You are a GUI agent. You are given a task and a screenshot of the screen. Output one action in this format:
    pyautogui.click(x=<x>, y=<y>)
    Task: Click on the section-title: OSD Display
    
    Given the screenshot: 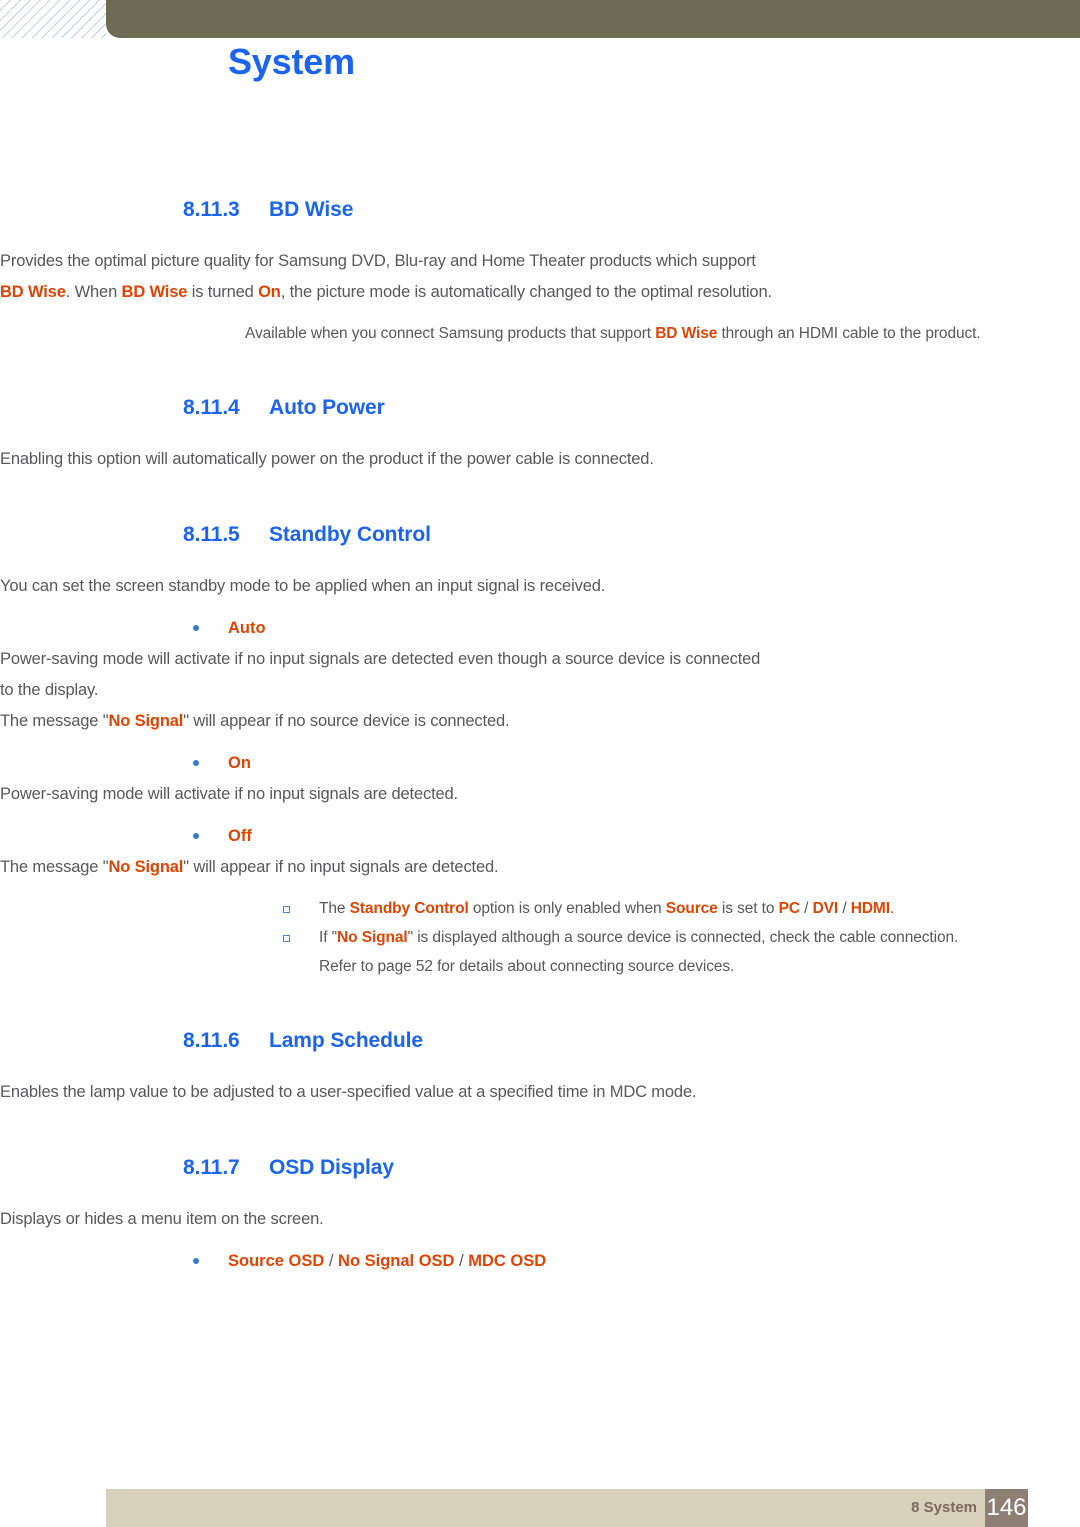 What is the action you would take?
    pyautogui.click(x=331, y=1167)
    